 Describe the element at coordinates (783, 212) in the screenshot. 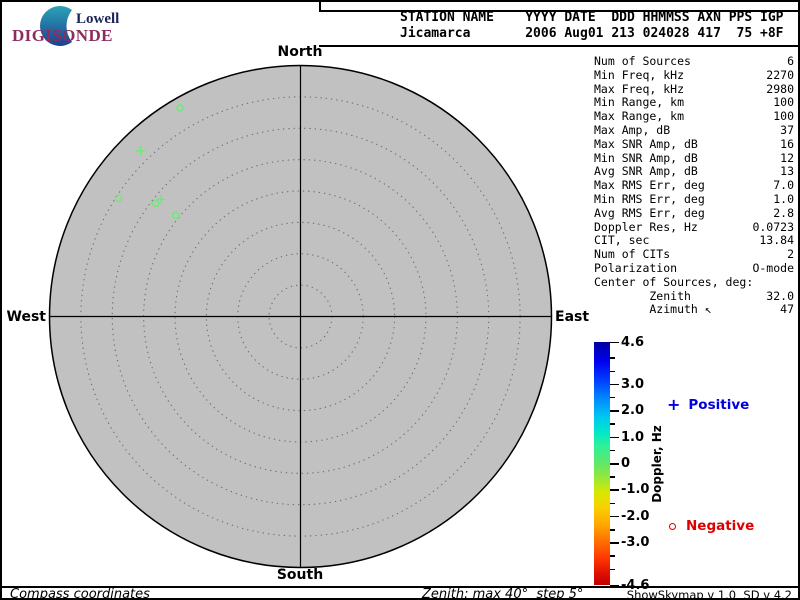

I see `stat-value: 2.8` at that location.